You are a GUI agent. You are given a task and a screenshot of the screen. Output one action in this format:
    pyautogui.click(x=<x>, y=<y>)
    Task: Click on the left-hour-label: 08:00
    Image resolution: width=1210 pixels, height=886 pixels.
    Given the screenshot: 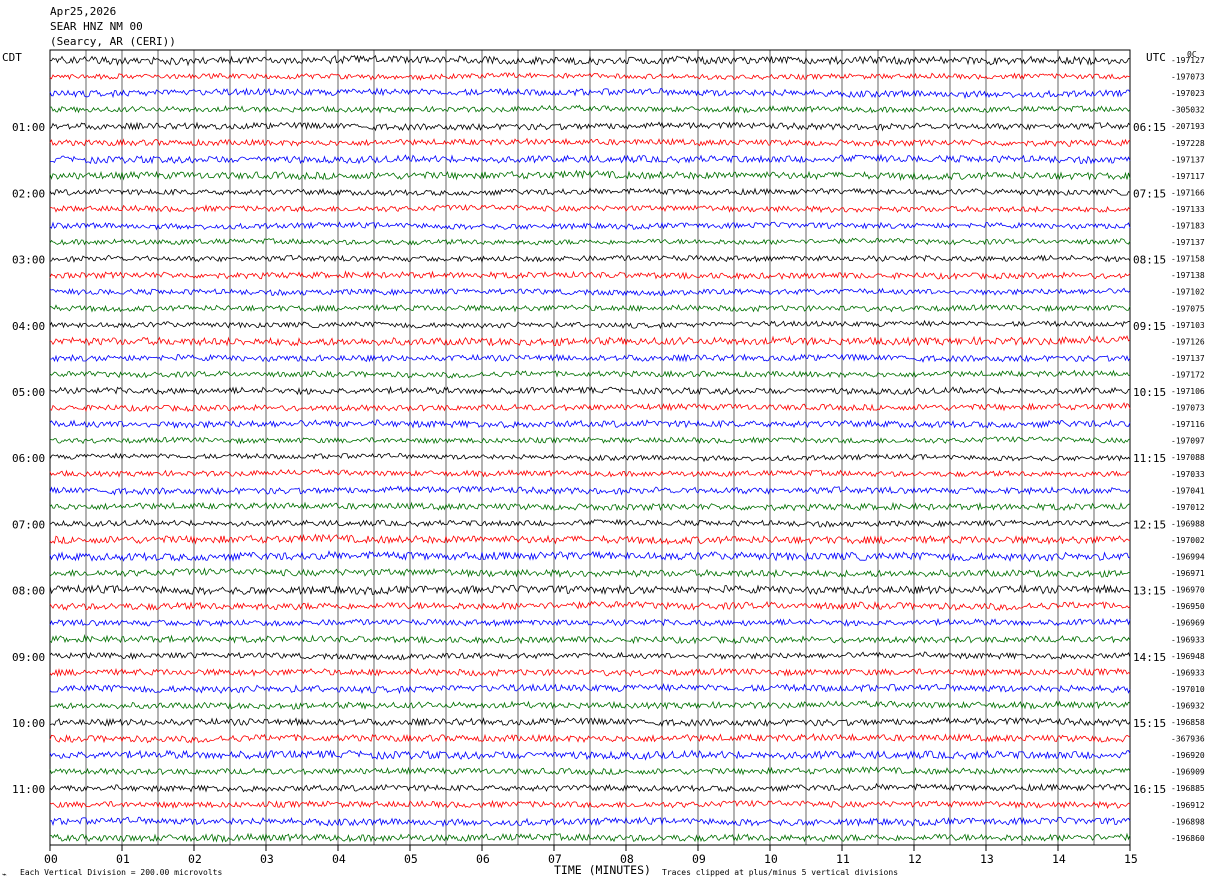 What is the action you would take?
    pyautogui.click(x=28, y=591)
    